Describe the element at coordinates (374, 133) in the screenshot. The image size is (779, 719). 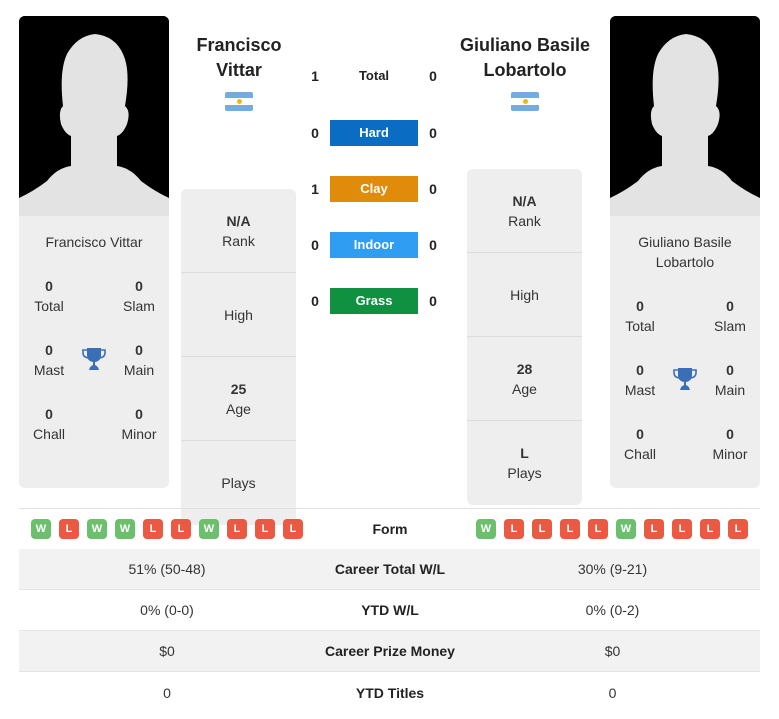
I see `surface-hard-badge: Hard` at that location.